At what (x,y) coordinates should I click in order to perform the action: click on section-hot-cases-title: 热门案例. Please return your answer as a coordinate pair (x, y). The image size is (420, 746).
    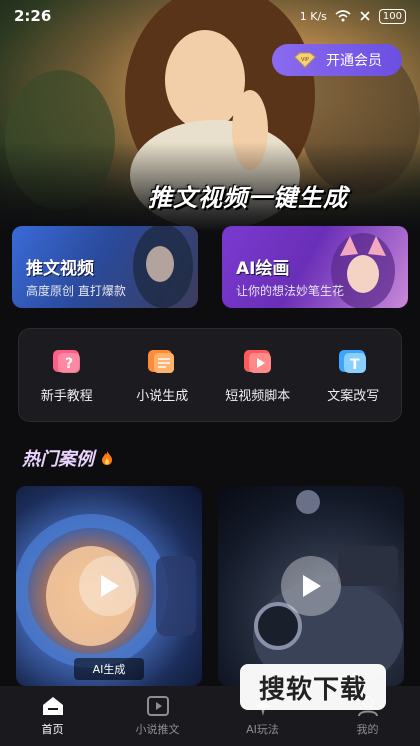
    Looking at the image, I should click on (68, 458).